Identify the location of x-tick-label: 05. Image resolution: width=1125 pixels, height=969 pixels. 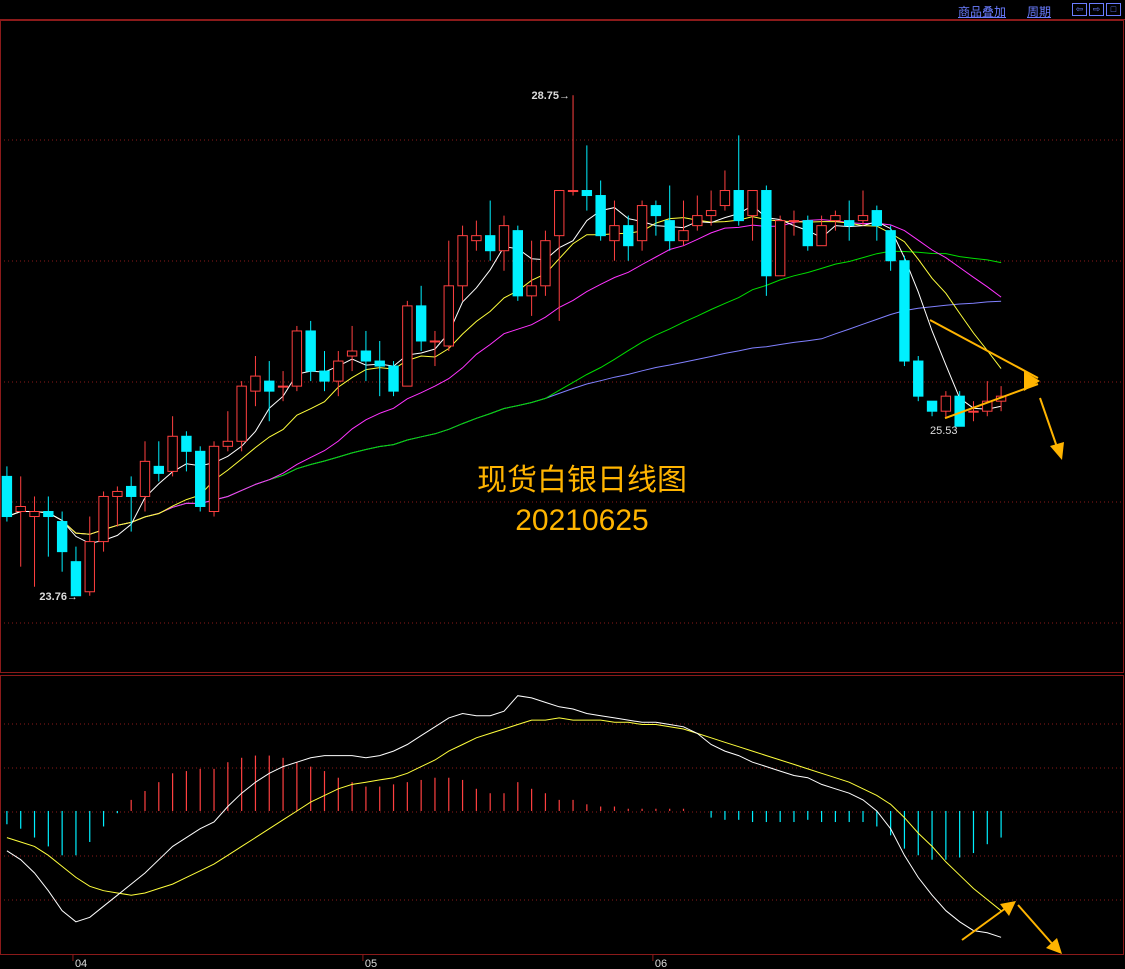
(371, 963).